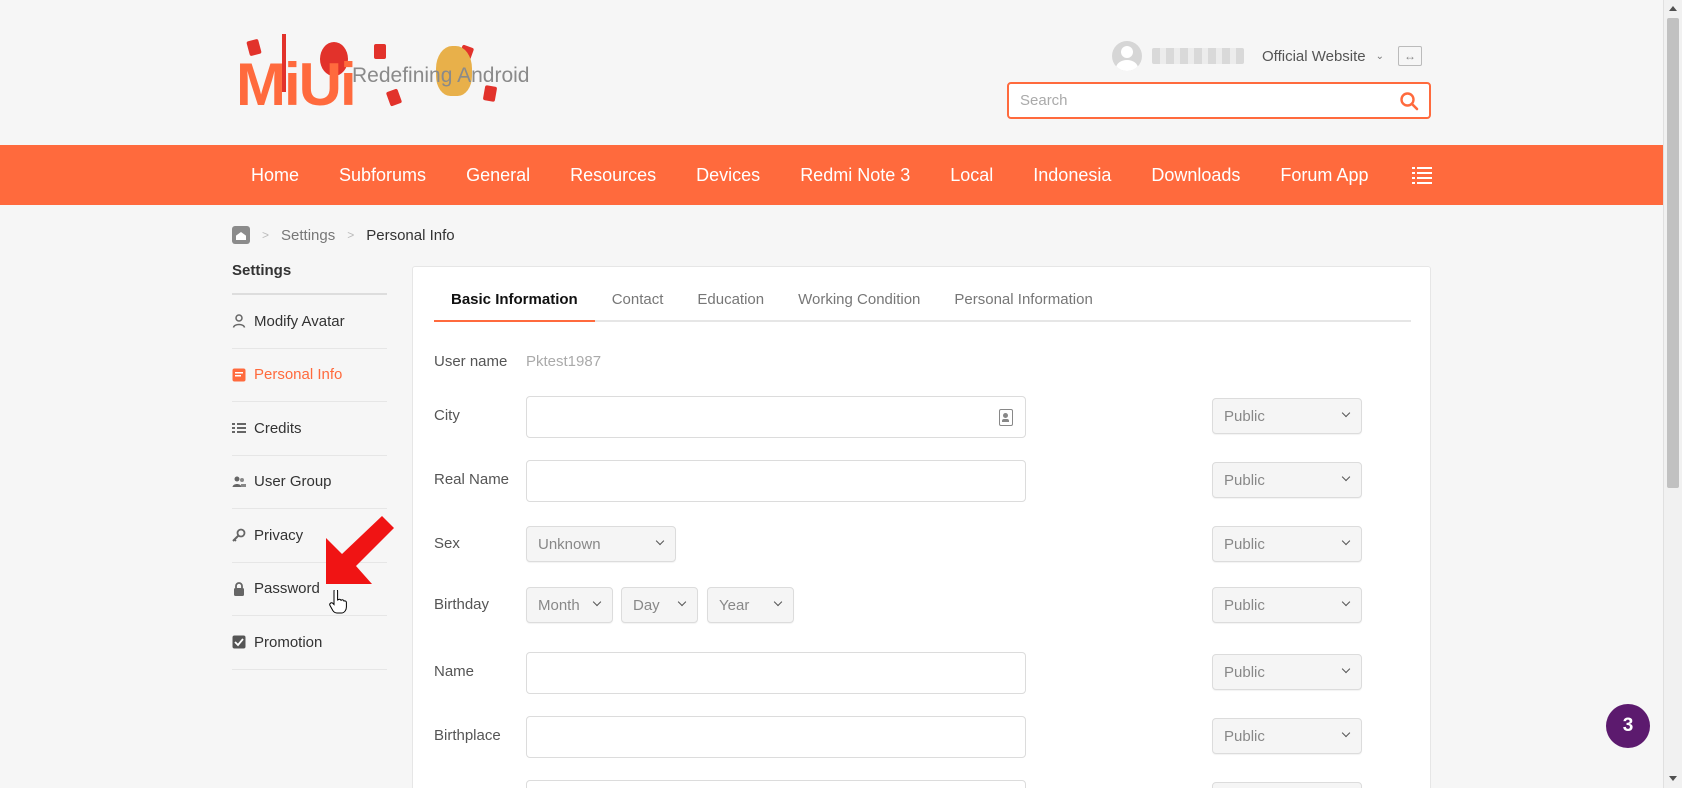  Describe the element at coordinates (1314, 56) in the screenshot. I see `official-website-link: Official Website` at that location.